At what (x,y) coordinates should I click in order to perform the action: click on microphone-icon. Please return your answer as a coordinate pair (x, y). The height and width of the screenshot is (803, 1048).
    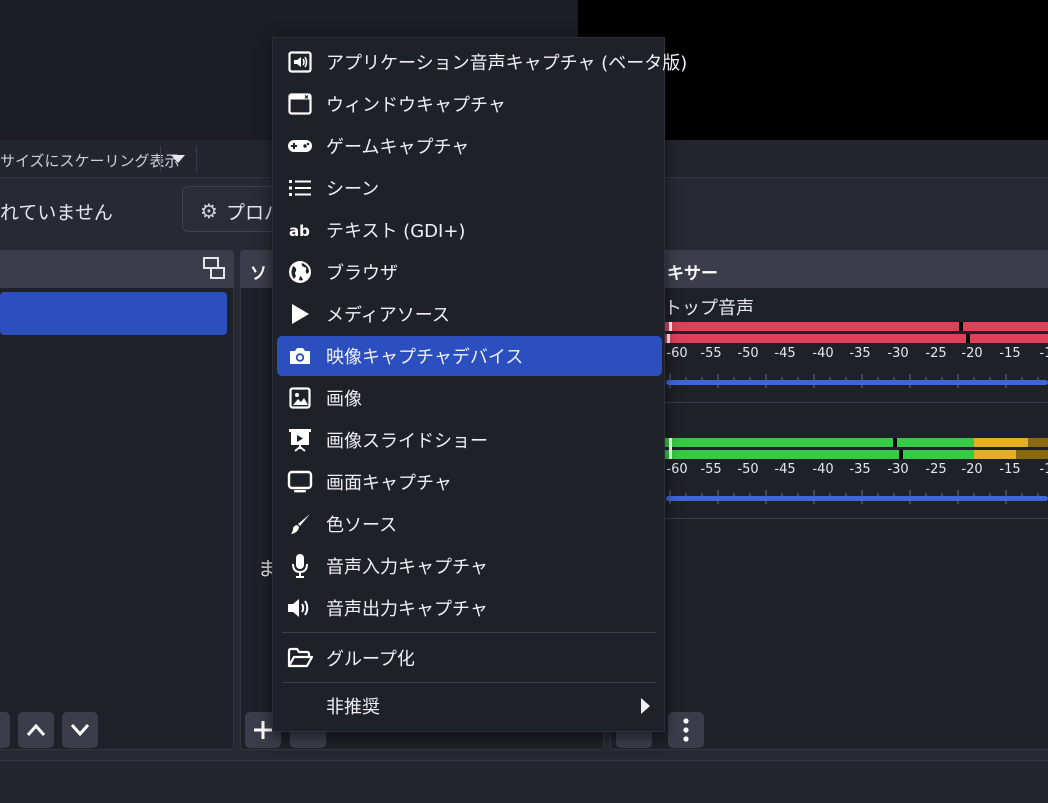
    Looking at the image, I should click on (300, 566).